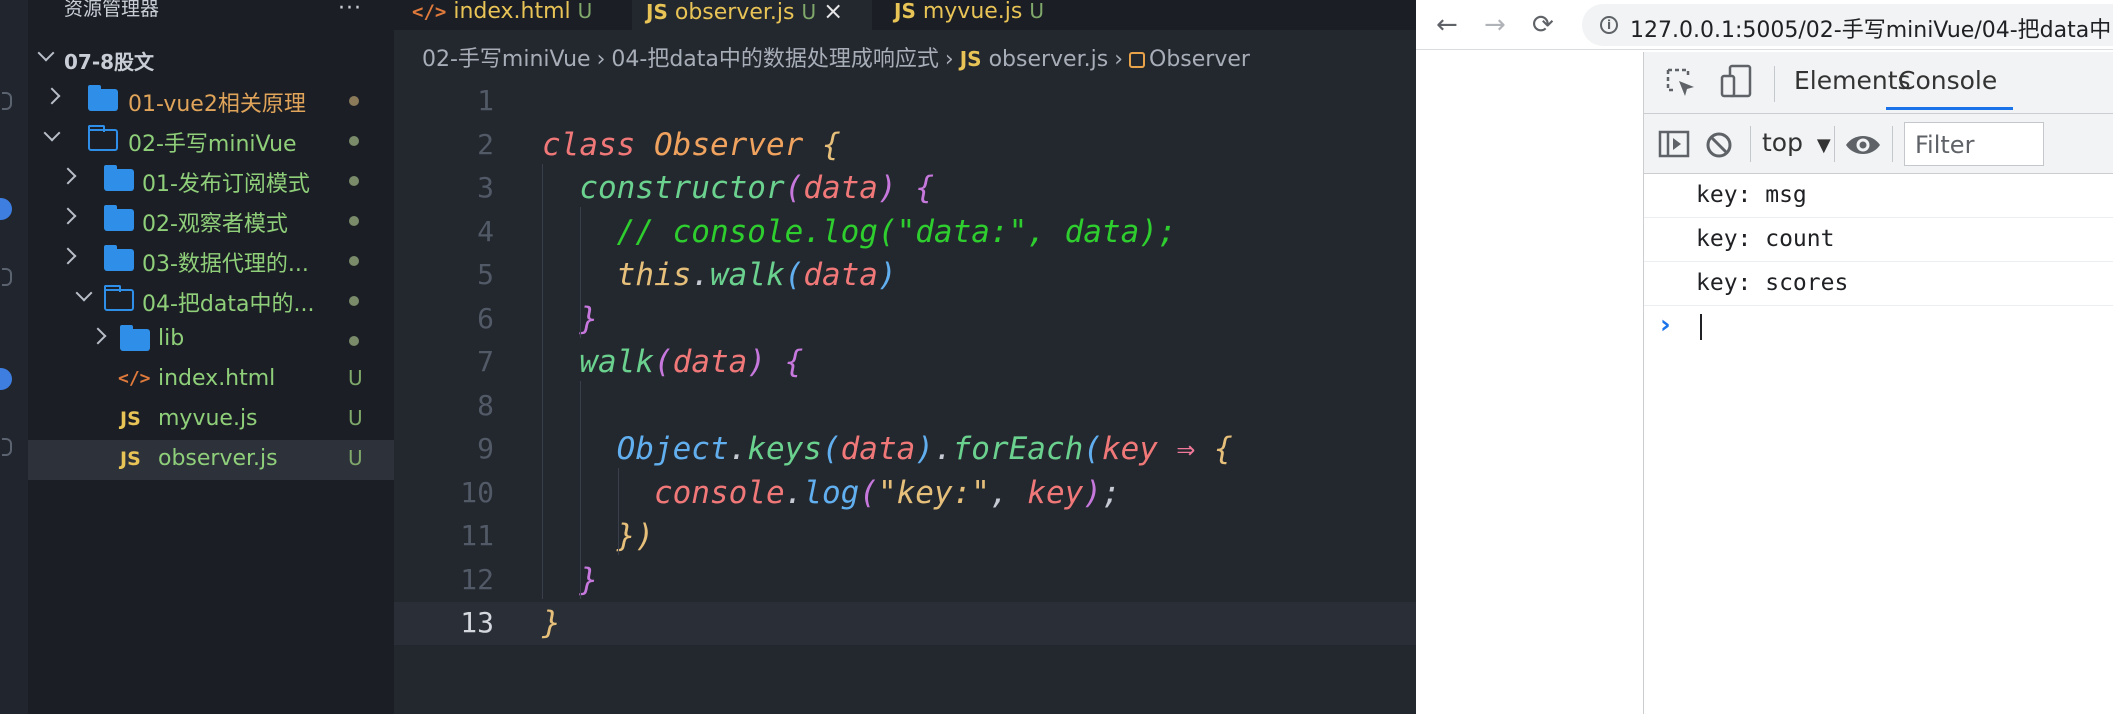  I want to click on breadcrumb-folder: 02-手写miniVue, so click(506, 59).